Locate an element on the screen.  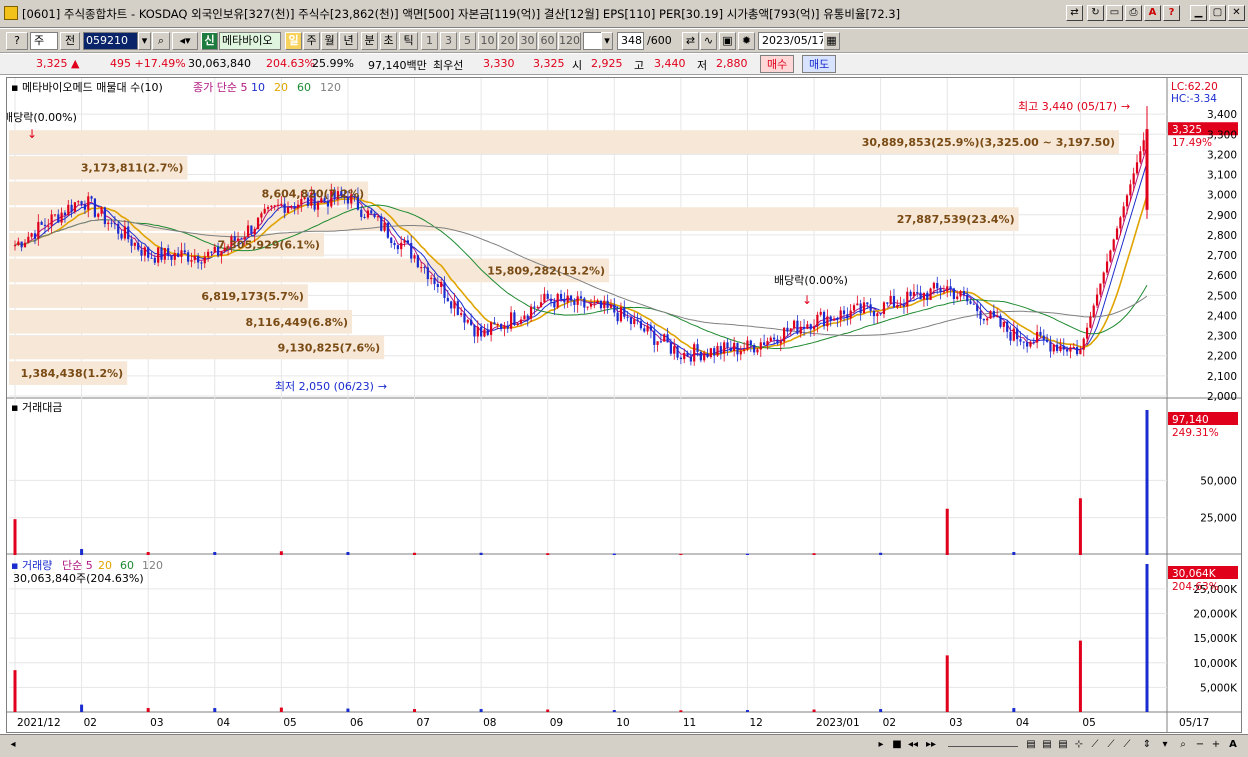
period-button: 60 is located at coordinates (547, 41).